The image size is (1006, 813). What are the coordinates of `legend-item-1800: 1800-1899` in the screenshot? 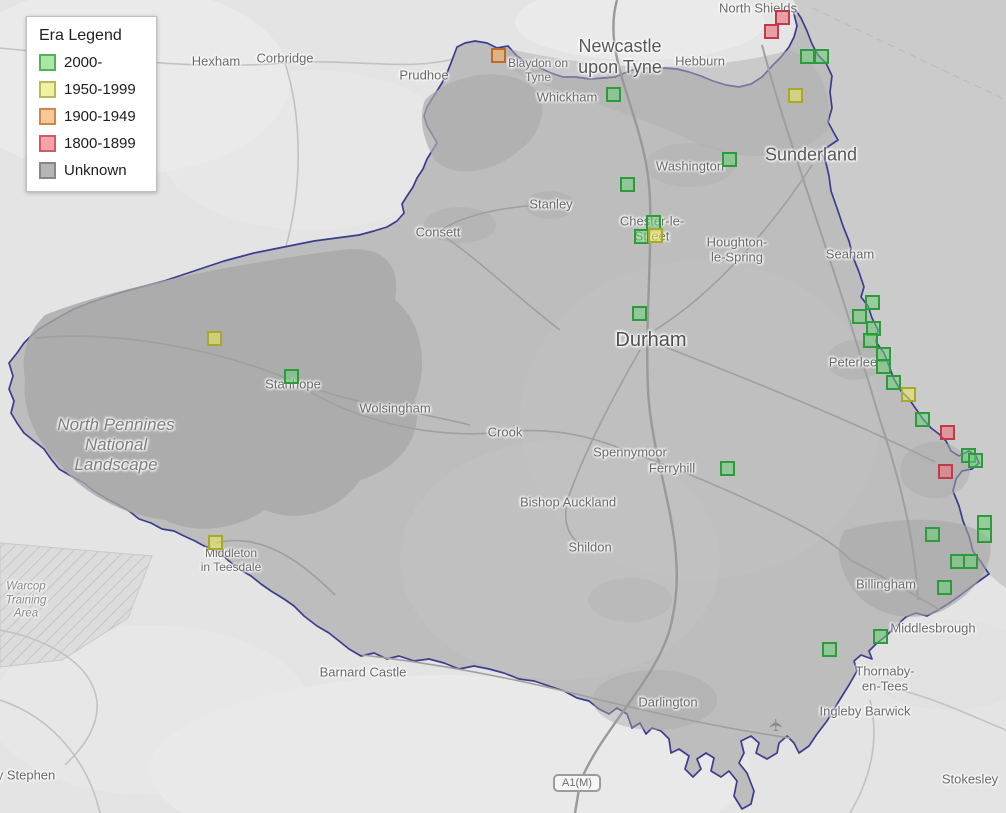 It's located at (91, 143).